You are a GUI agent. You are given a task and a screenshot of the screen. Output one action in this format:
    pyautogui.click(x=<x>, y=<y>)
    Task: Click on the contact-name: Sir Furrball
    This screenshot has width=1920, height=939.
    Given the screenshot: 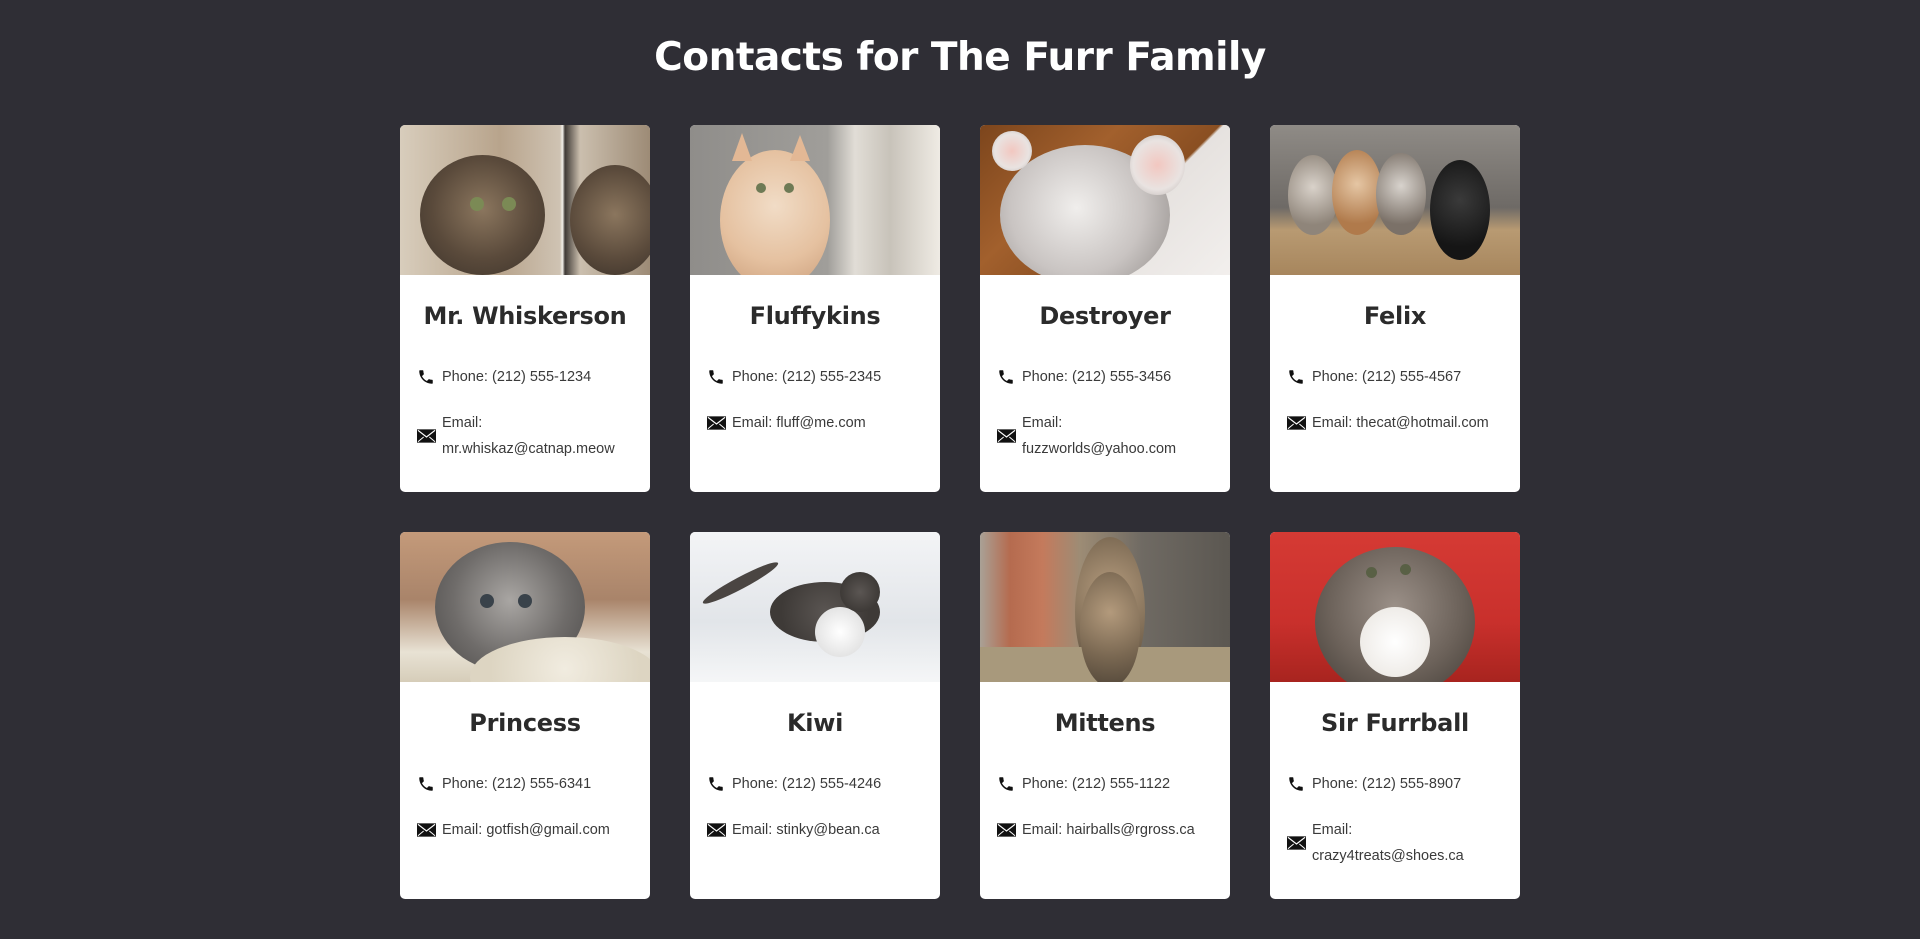 What is the action you would take?
    pyautogui.click(x=1395, y=723)
    